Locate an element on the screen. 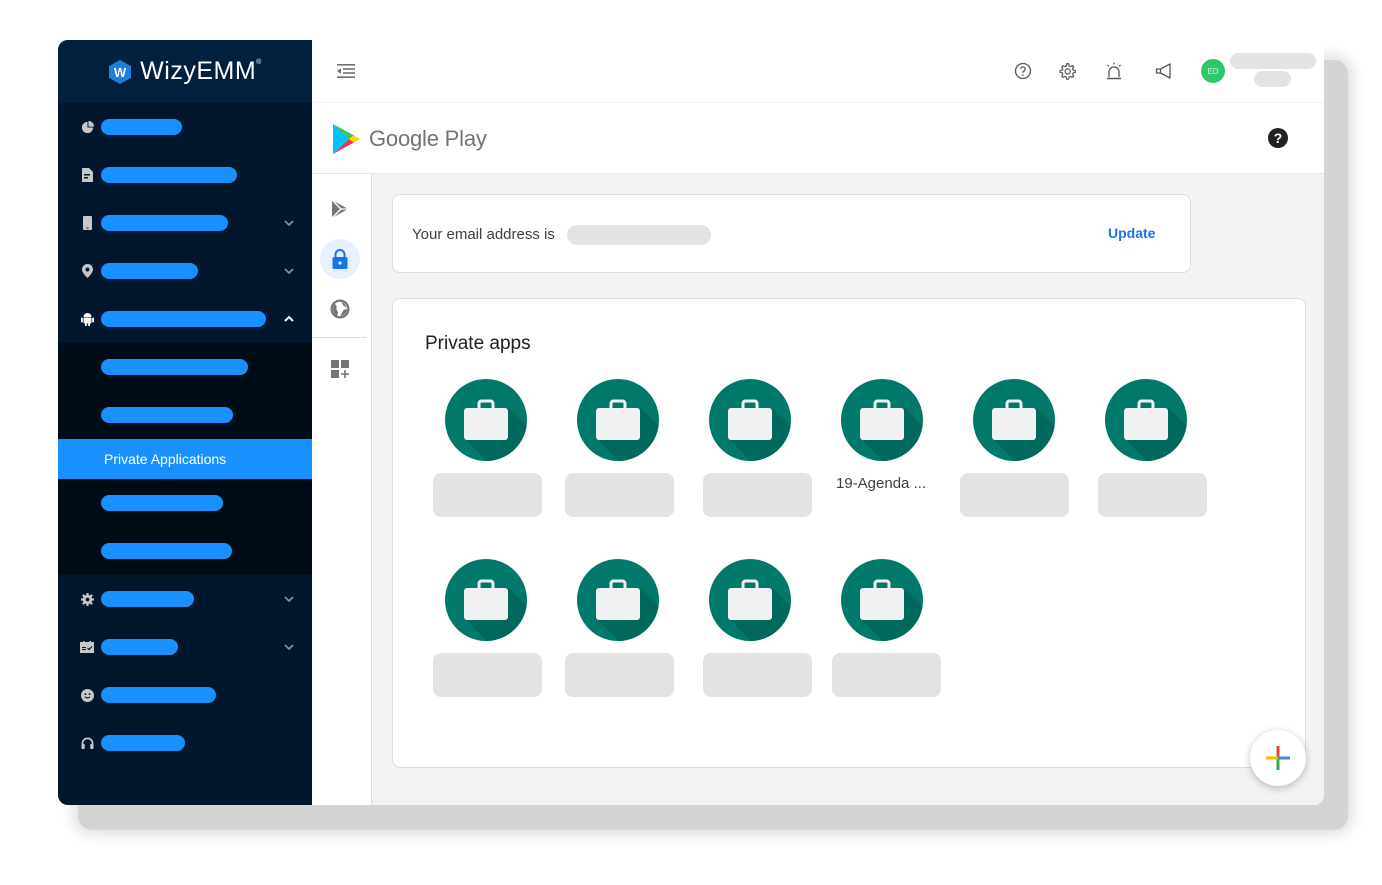 The height and width of the screenshot is (885, 1382). update-email-button: Update is located at coordinates (1131, 233).